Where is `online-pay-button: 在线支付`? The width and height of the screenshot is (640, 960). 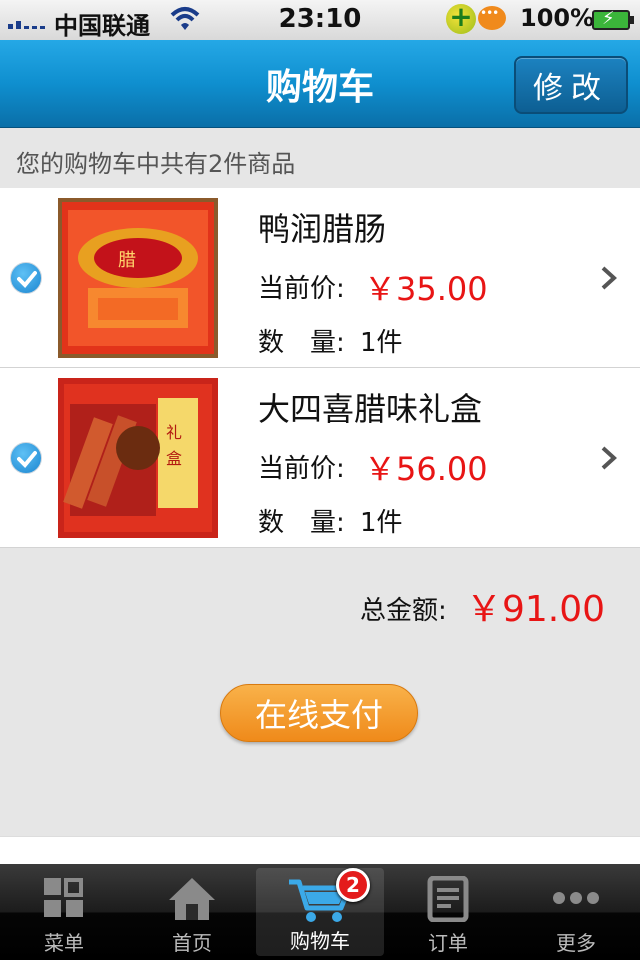
online-pay-button: 在线支付 is located at coordinates (319, 713).